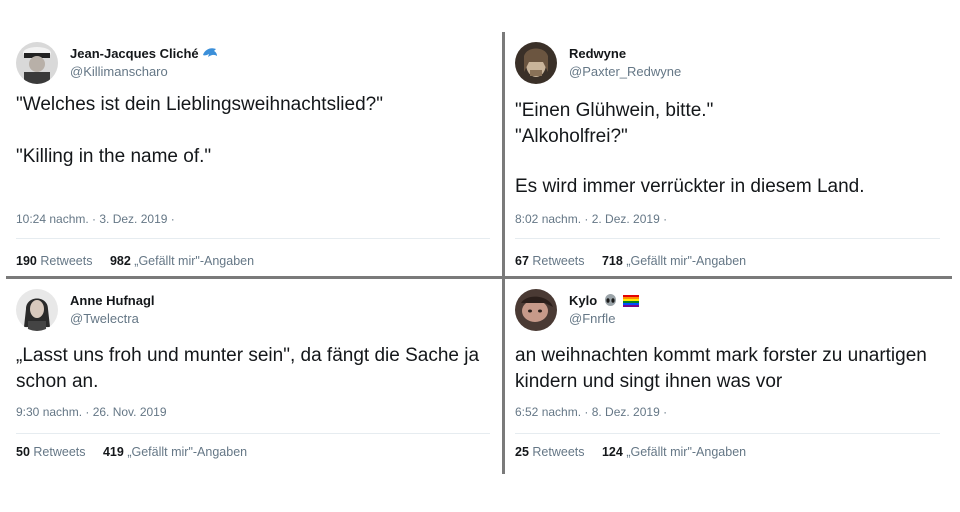  I want to click on rainbow-flag-icon, so click(631, 302).